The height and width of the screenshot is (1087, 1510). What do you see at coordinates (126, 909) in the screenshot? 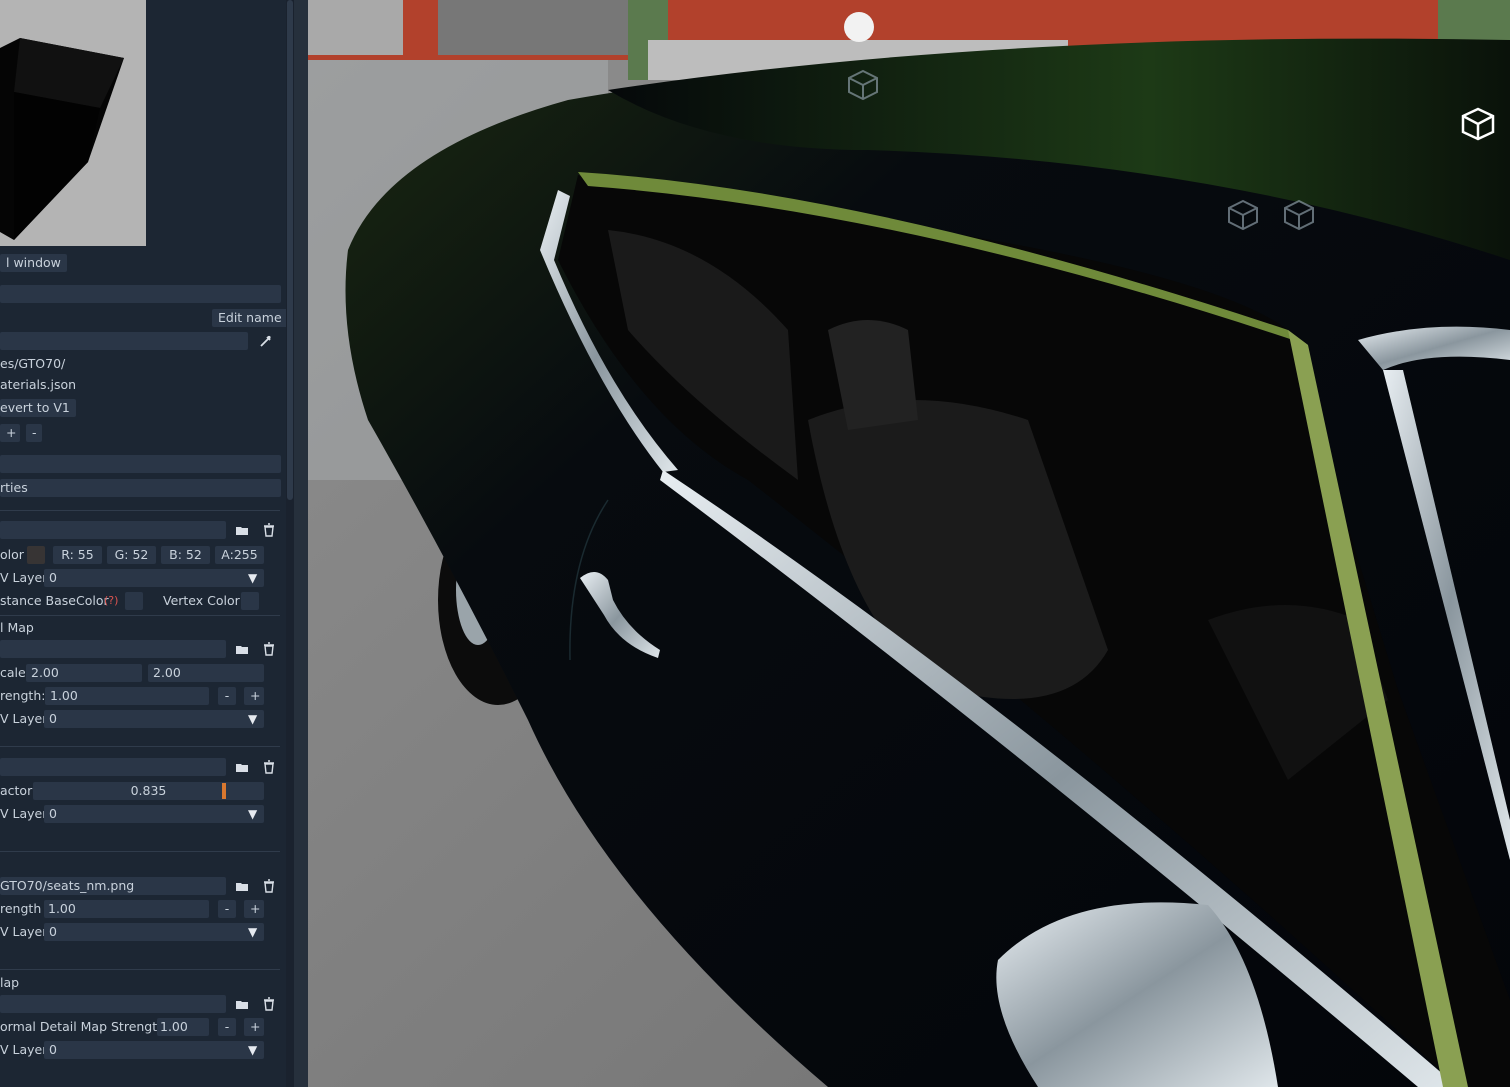
I see `normal-strength-input: 1.00` at bounding box center [126, 909].